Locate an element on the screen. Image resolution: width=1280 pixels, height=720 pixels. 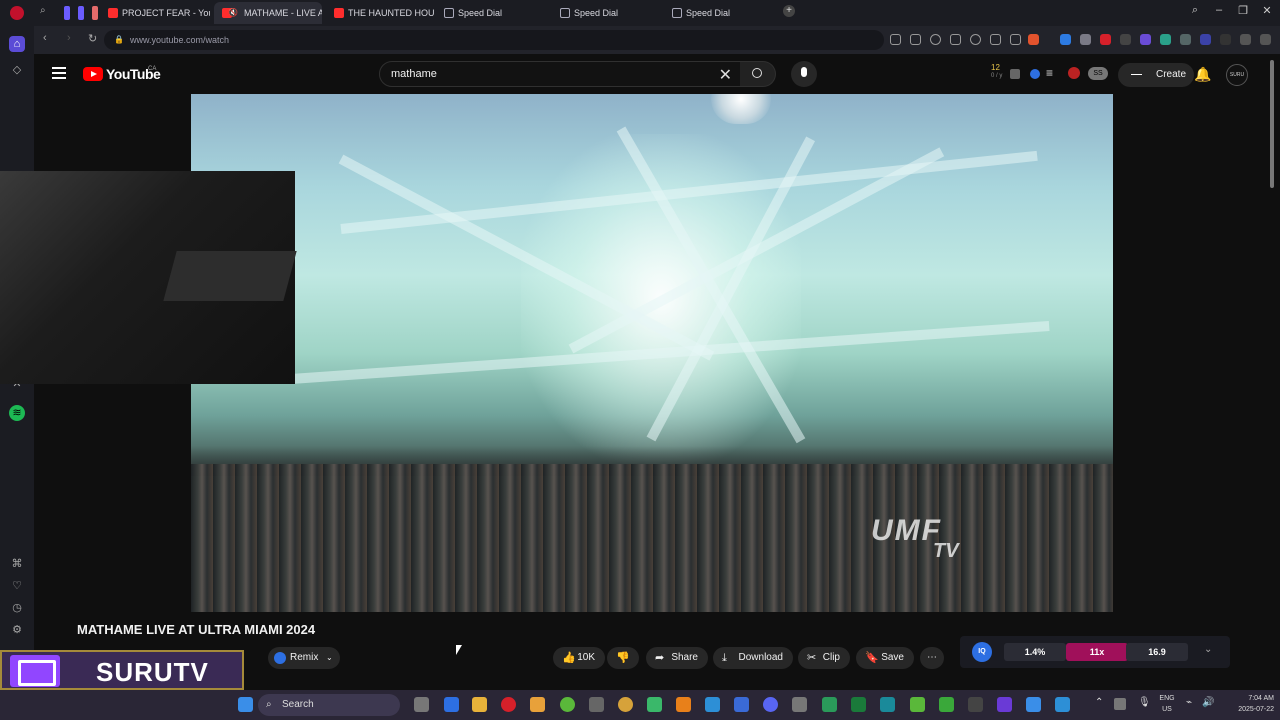
download-icon is located at coordinates (995, 39).